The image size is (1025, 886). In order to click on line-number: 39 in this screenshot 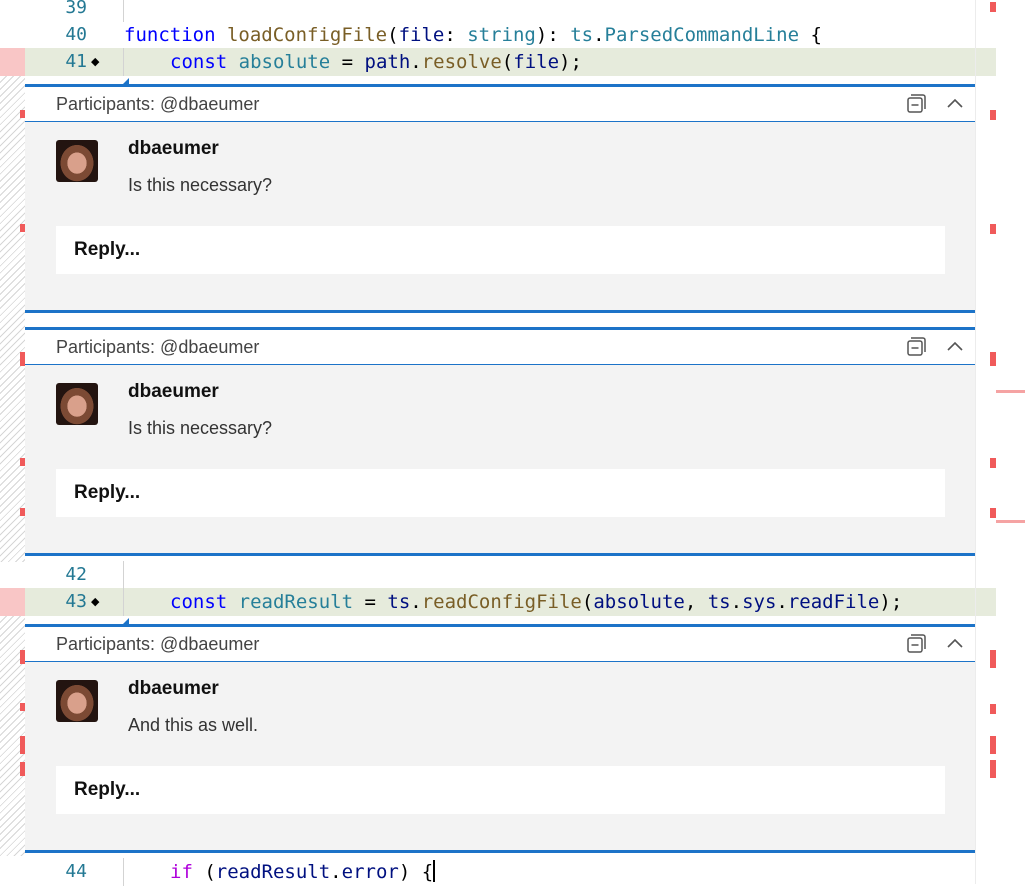, I will do `click(76, 9)`.